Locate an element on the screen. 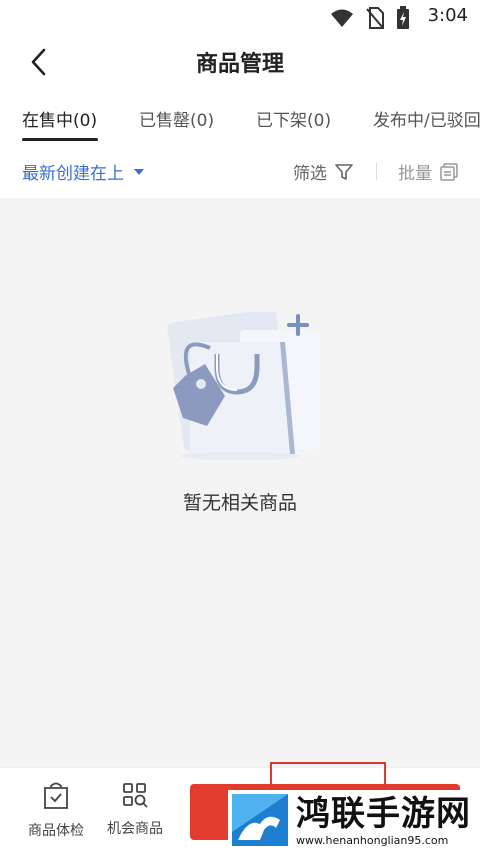 This screenshot has width=480, height=854. page-title: 商品管理 is located at coordinates (239, 64).